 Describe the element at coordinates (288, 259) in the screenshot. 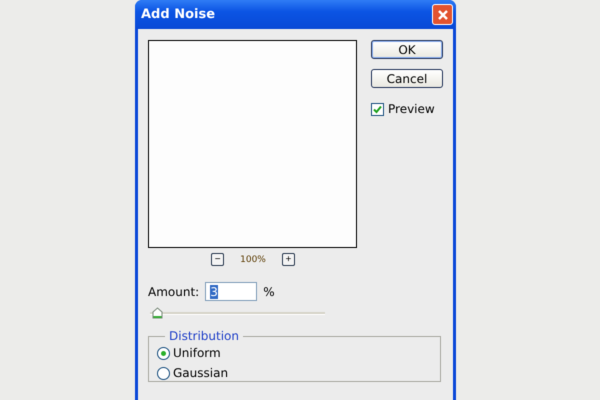

I see `zoom-in-button: +` at that location.